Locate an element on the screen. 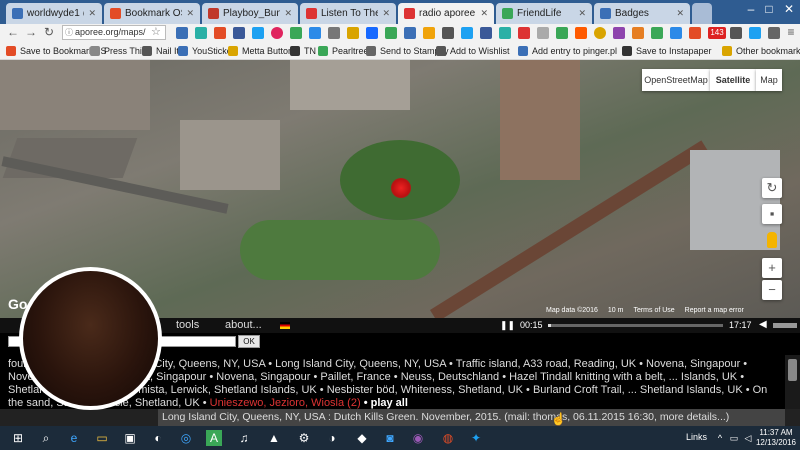 The height and width of the screenshot is (450, 800). volume-slider is located at coordinates (785, 325).